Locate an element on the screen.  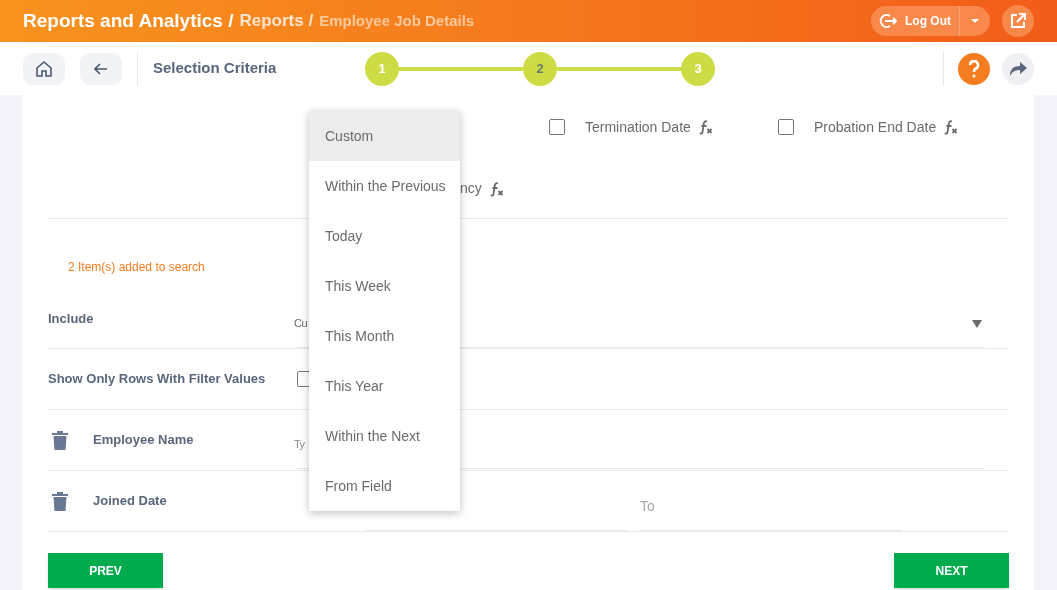
breadcrumb-link: Reports / is located at coordinates (276, 21).